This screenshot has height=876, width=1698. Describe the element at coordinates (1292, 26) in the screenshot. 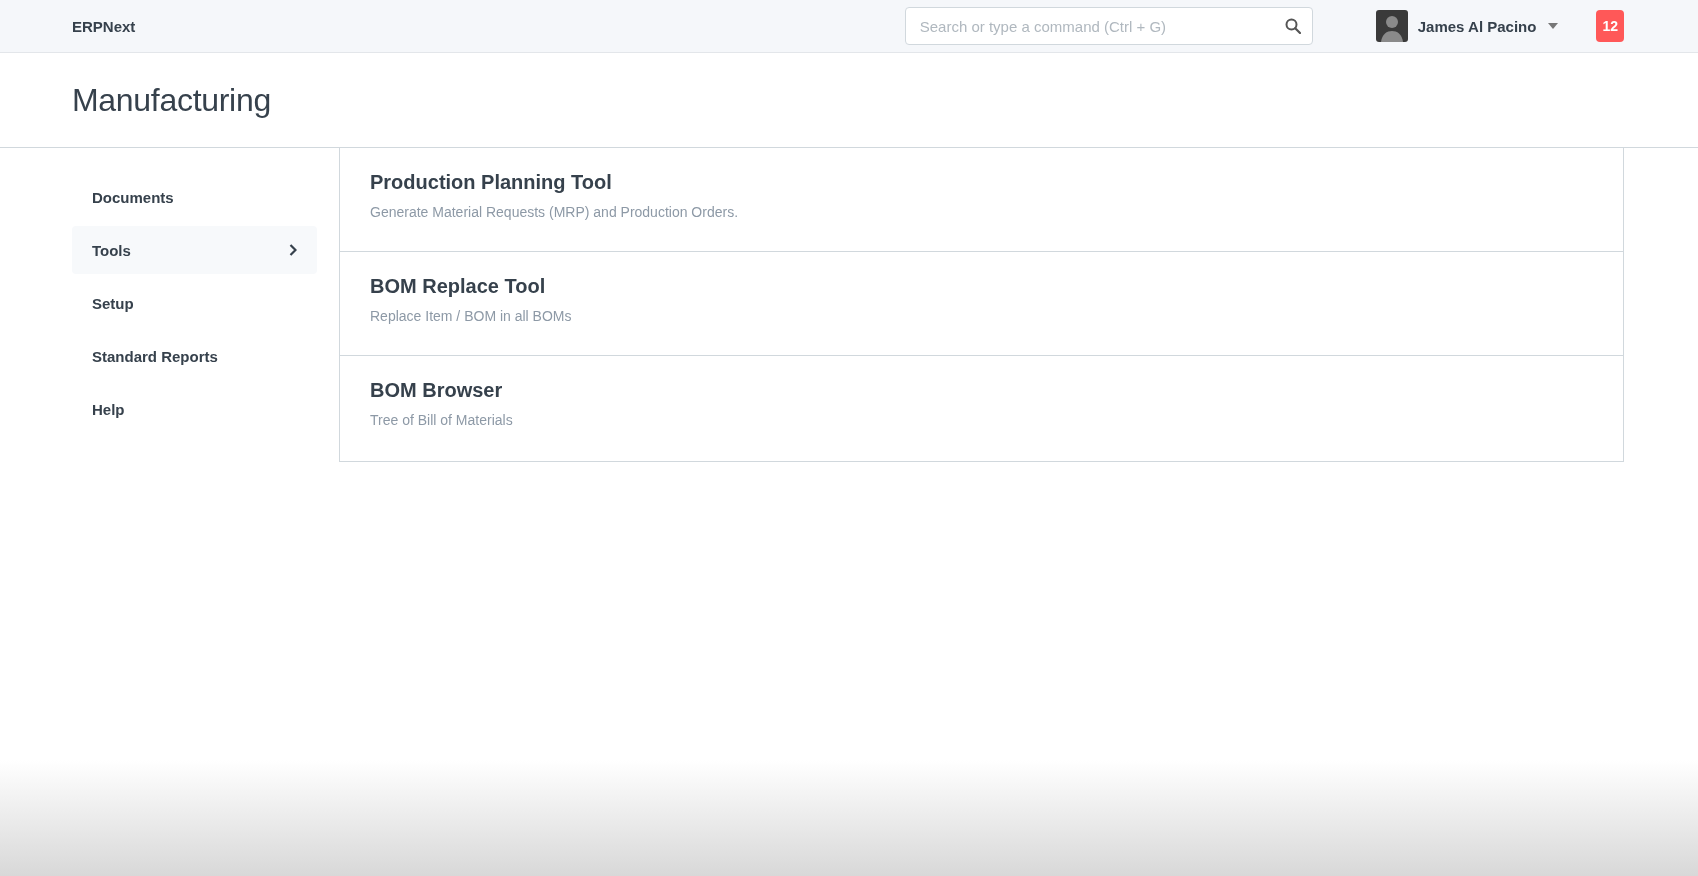

I see `search-icon` at that location.